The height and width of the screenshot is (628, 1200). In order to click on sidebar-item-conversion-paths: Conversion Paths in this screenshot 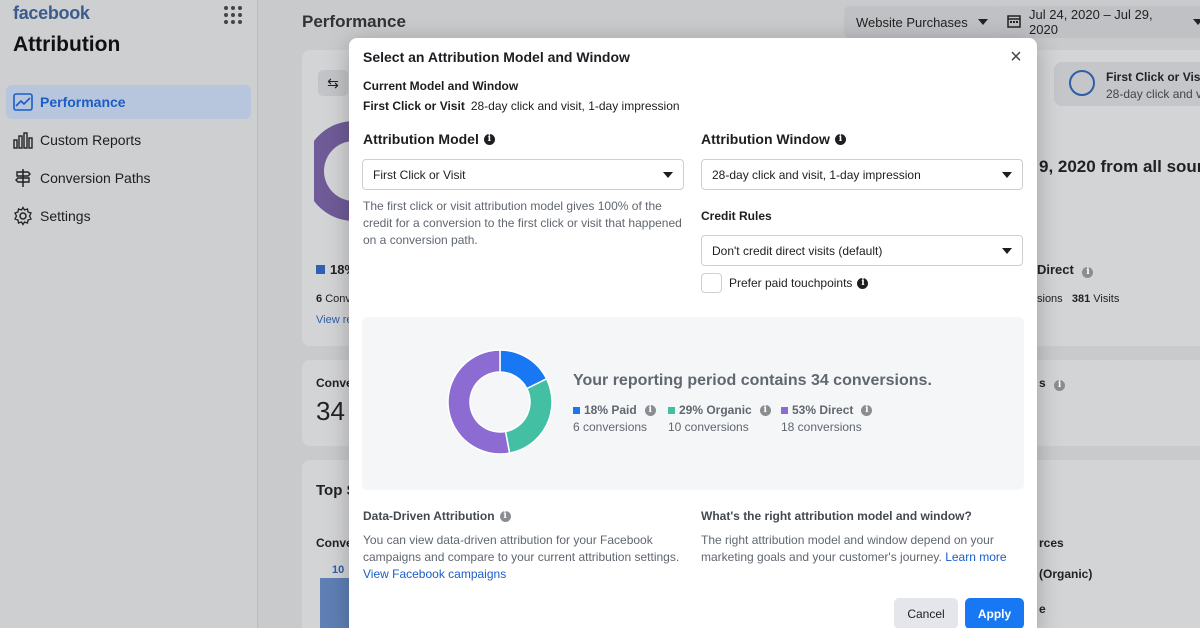, I will do `click(128, 178)`.